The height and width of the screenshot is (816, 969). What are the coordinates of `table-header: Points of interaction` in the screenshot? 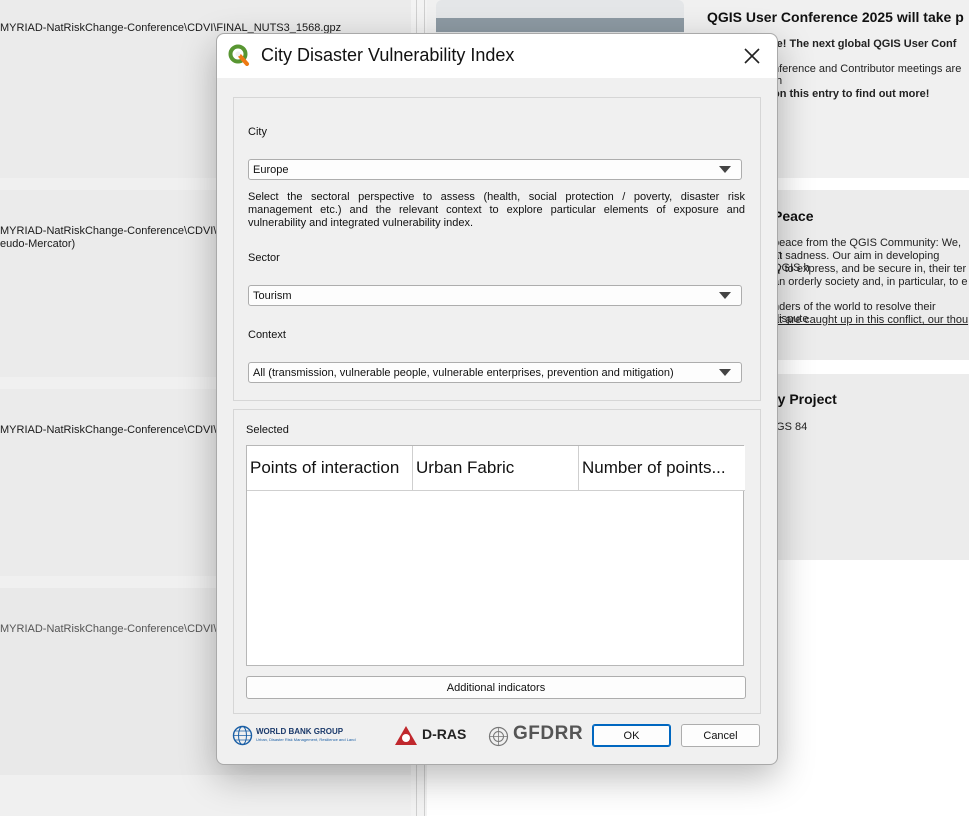 It's located at (330, 468).